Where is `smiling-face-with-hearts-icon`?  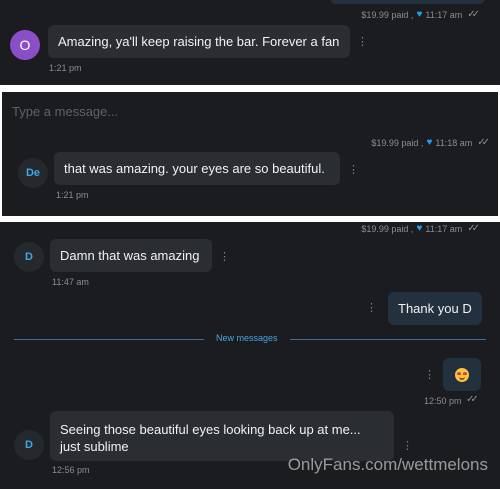
smiling-face-with-hearts-icon is located at coordinates (462, 374).